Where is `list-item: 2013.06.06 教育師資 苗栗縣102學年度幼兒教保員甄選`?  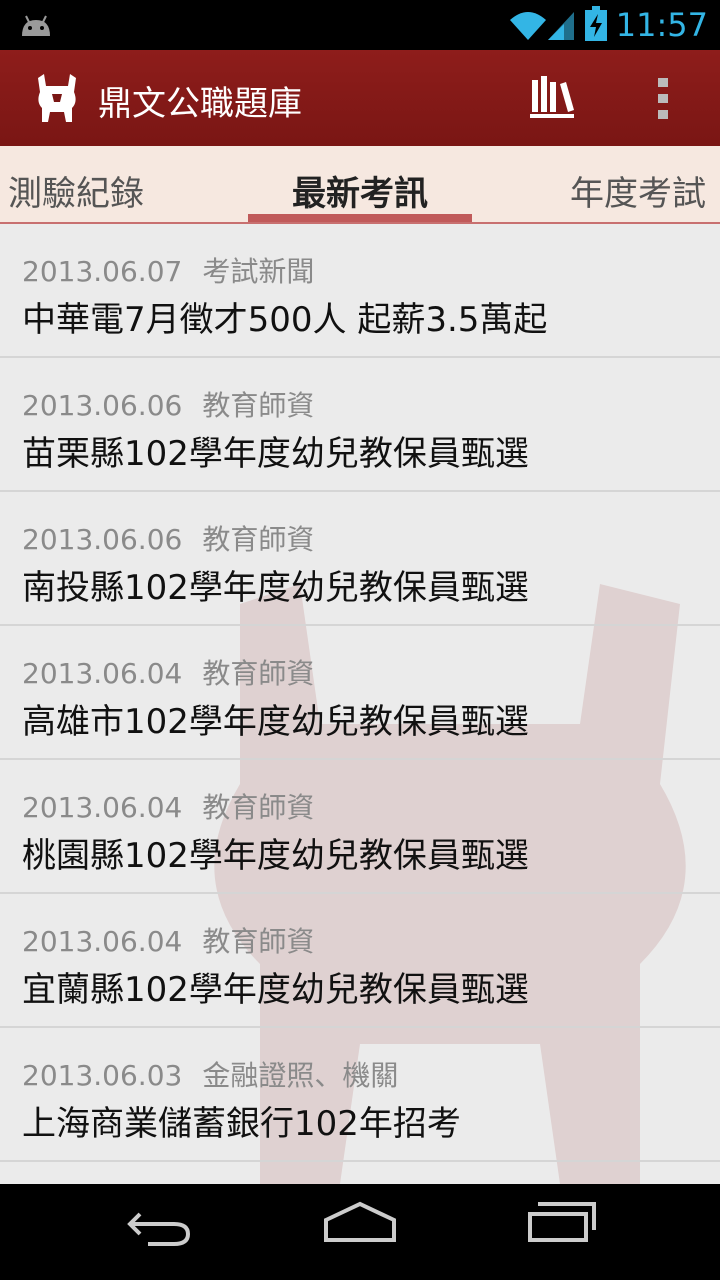
list-item: 2013.06.06 教育師資 苗栗縣102學年度幼兒教保員甄選 is located at coordinates (360, 425).